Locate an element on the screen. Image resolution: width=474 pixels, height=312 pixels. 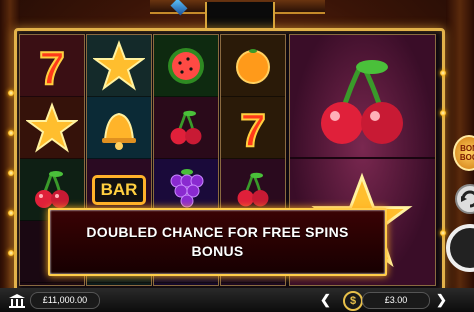
chevron-left-icon: ❮ is located at coordinates (325, 300).